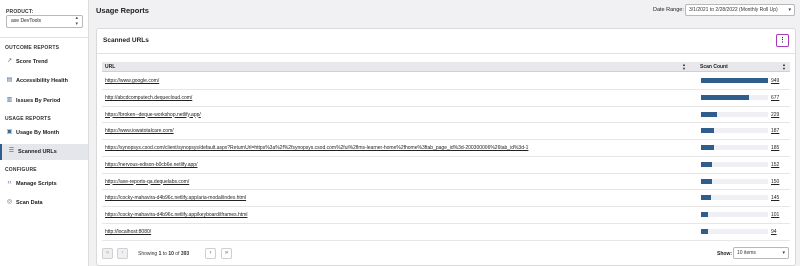  Describe the element at coordinates (226, 253) in the screenshot. I see `last-page-button: »` at that location.